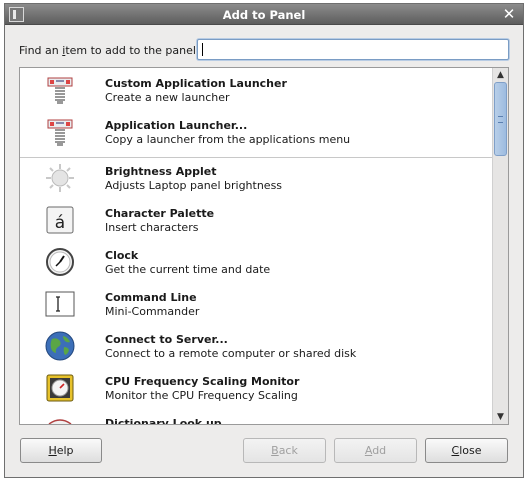  What do you see at coordinates (152, 311) in the screenshot?
I see `item-description: Mini-Commander` at bounding box center [152, 311].